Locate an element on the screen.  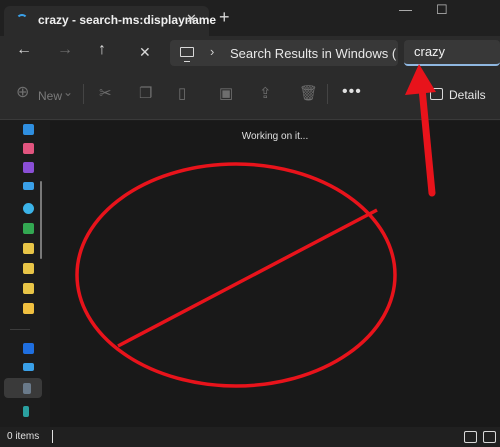
arrow-head-icon is located at coordinates (420, 79).